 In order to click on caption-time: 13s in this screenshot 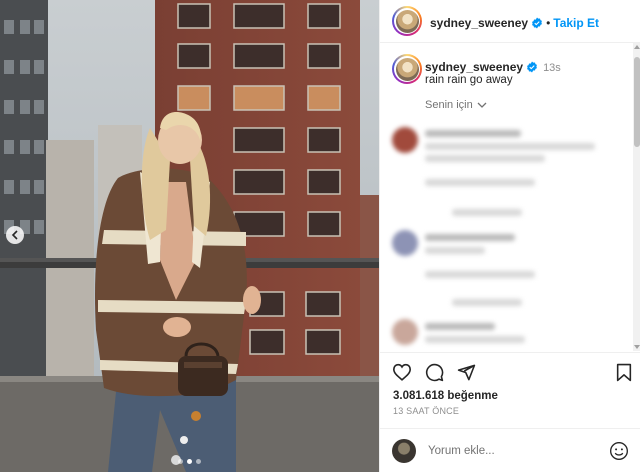, I will do `click(552, 68)`.